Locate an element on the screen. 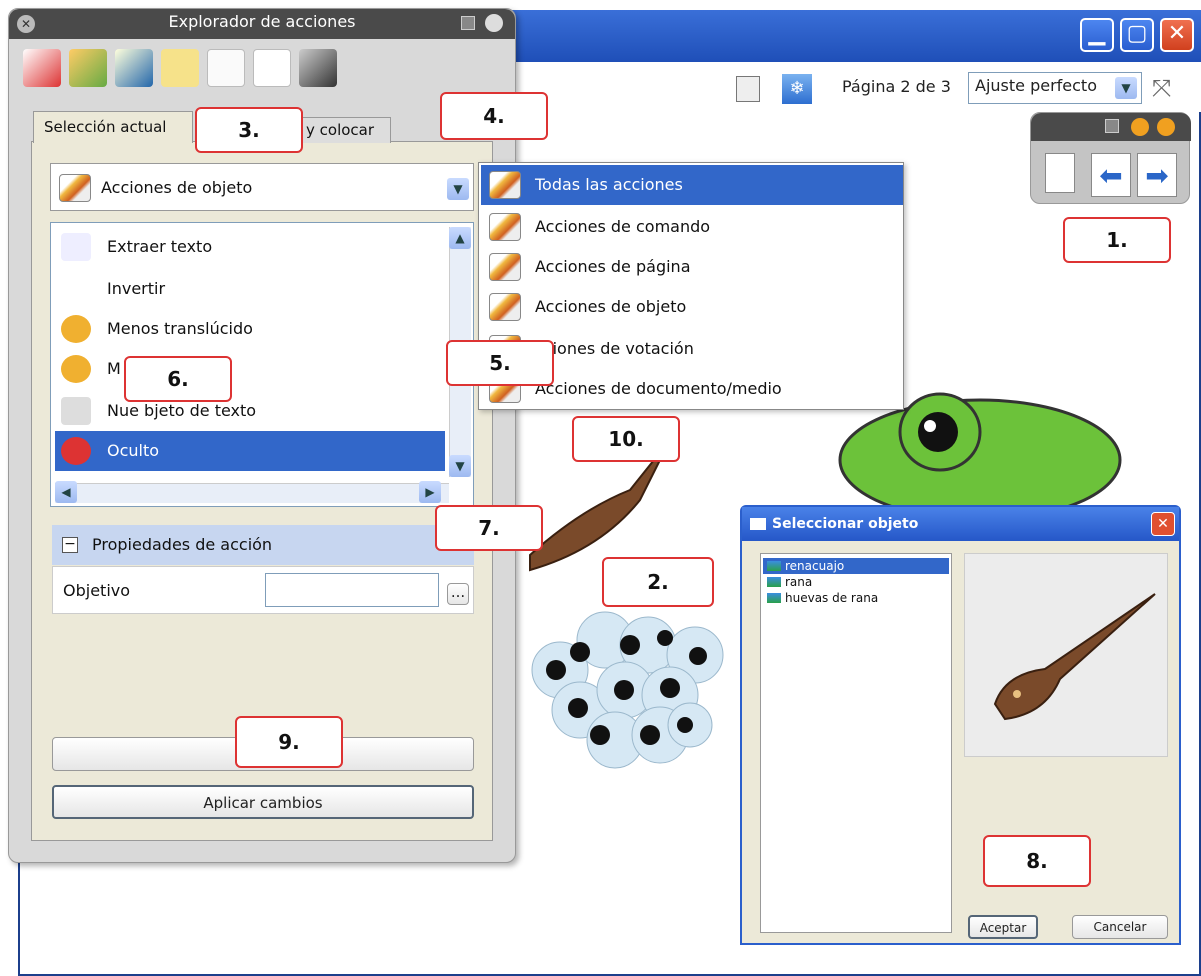 The height and width of the screenshot is (976, 1201). action-category-select: Acciones de objeto ▼ is located at coordinates (262, 187).